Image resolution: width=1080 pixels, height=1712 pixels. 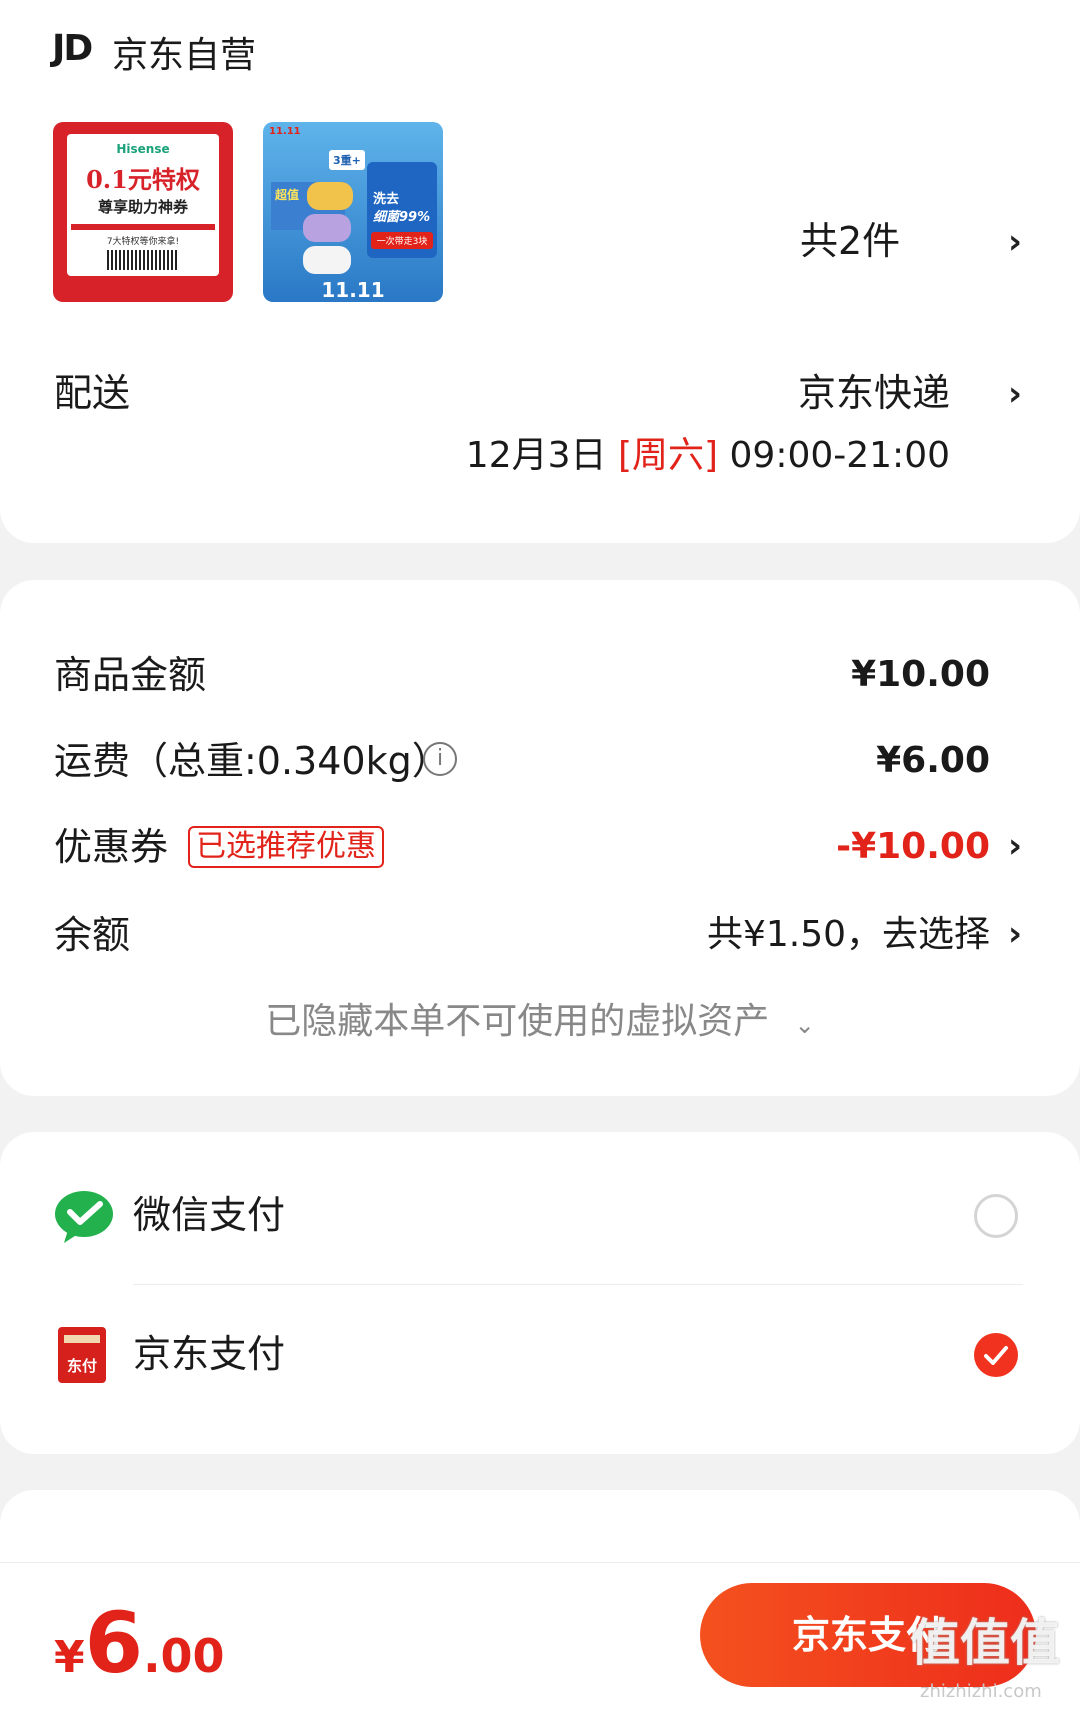 I want to click on wechat-pay-label: 微信支付, so click(x=209, y=1215).